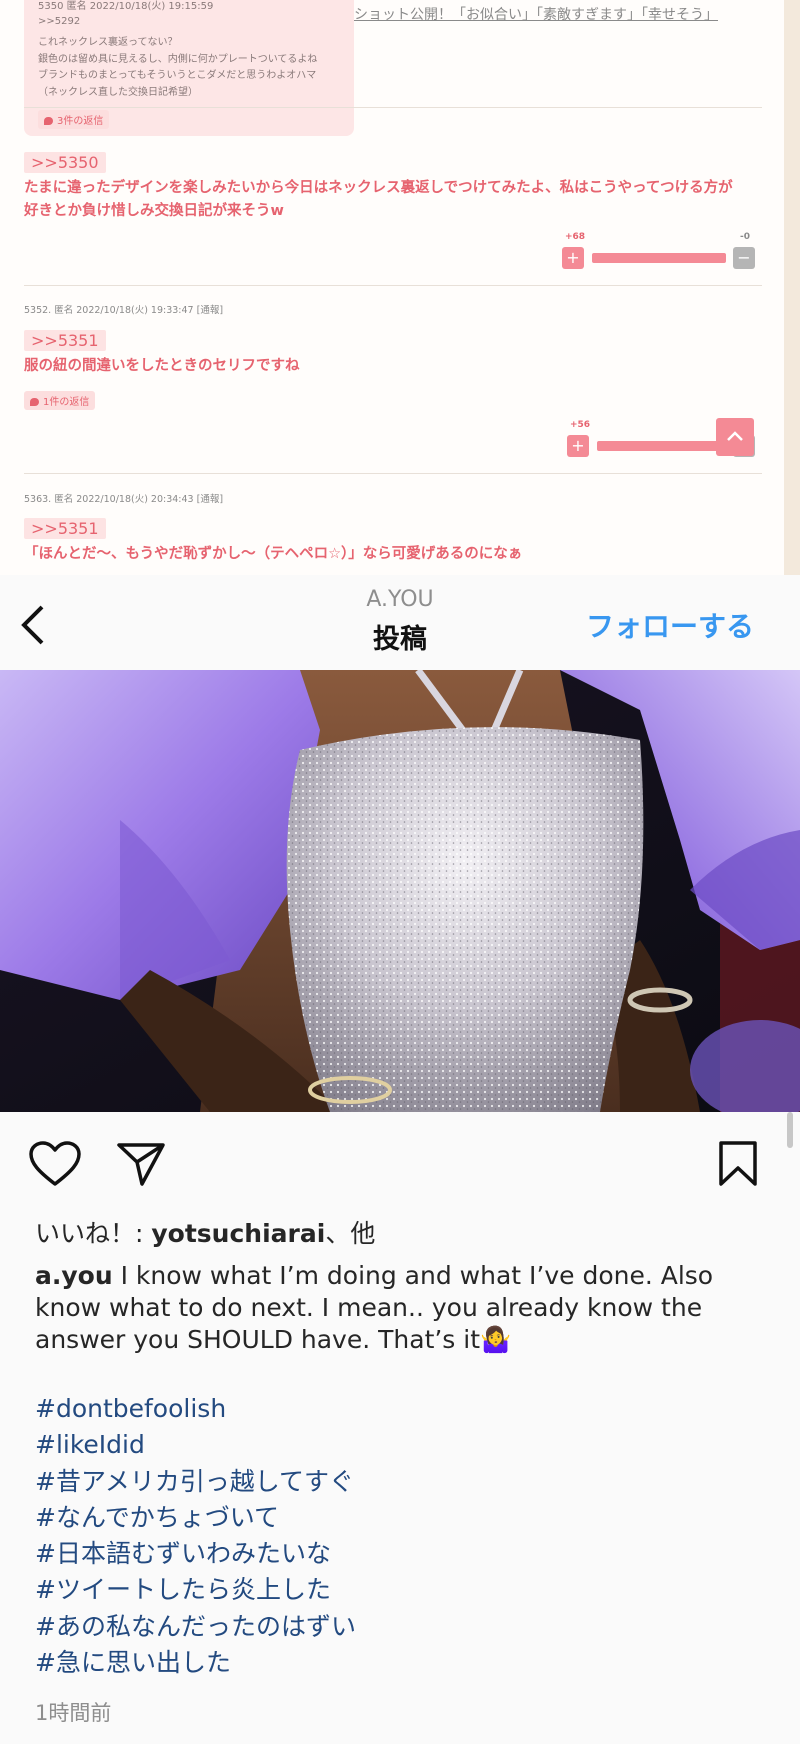 This screenshot has width=800, height=1744. Describe the element at coordinates (575, 237) in the screenshot. I see `plus-count: +68` at that location.